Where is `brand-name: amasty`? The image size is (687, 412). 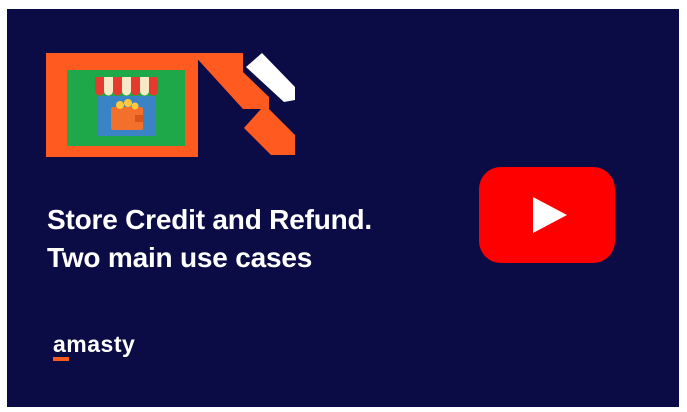 brand-name: amasty is located at coordinates (94, 344).